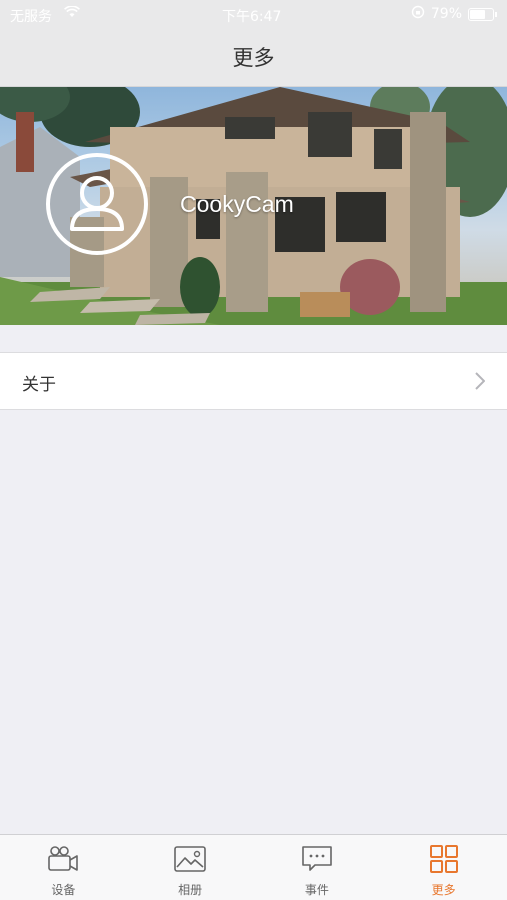 The width and height of the screenshot is (507, 900). Describe the element at coordinates (237, 204) in the screenshot. I see `username: CookyCam` at that location.